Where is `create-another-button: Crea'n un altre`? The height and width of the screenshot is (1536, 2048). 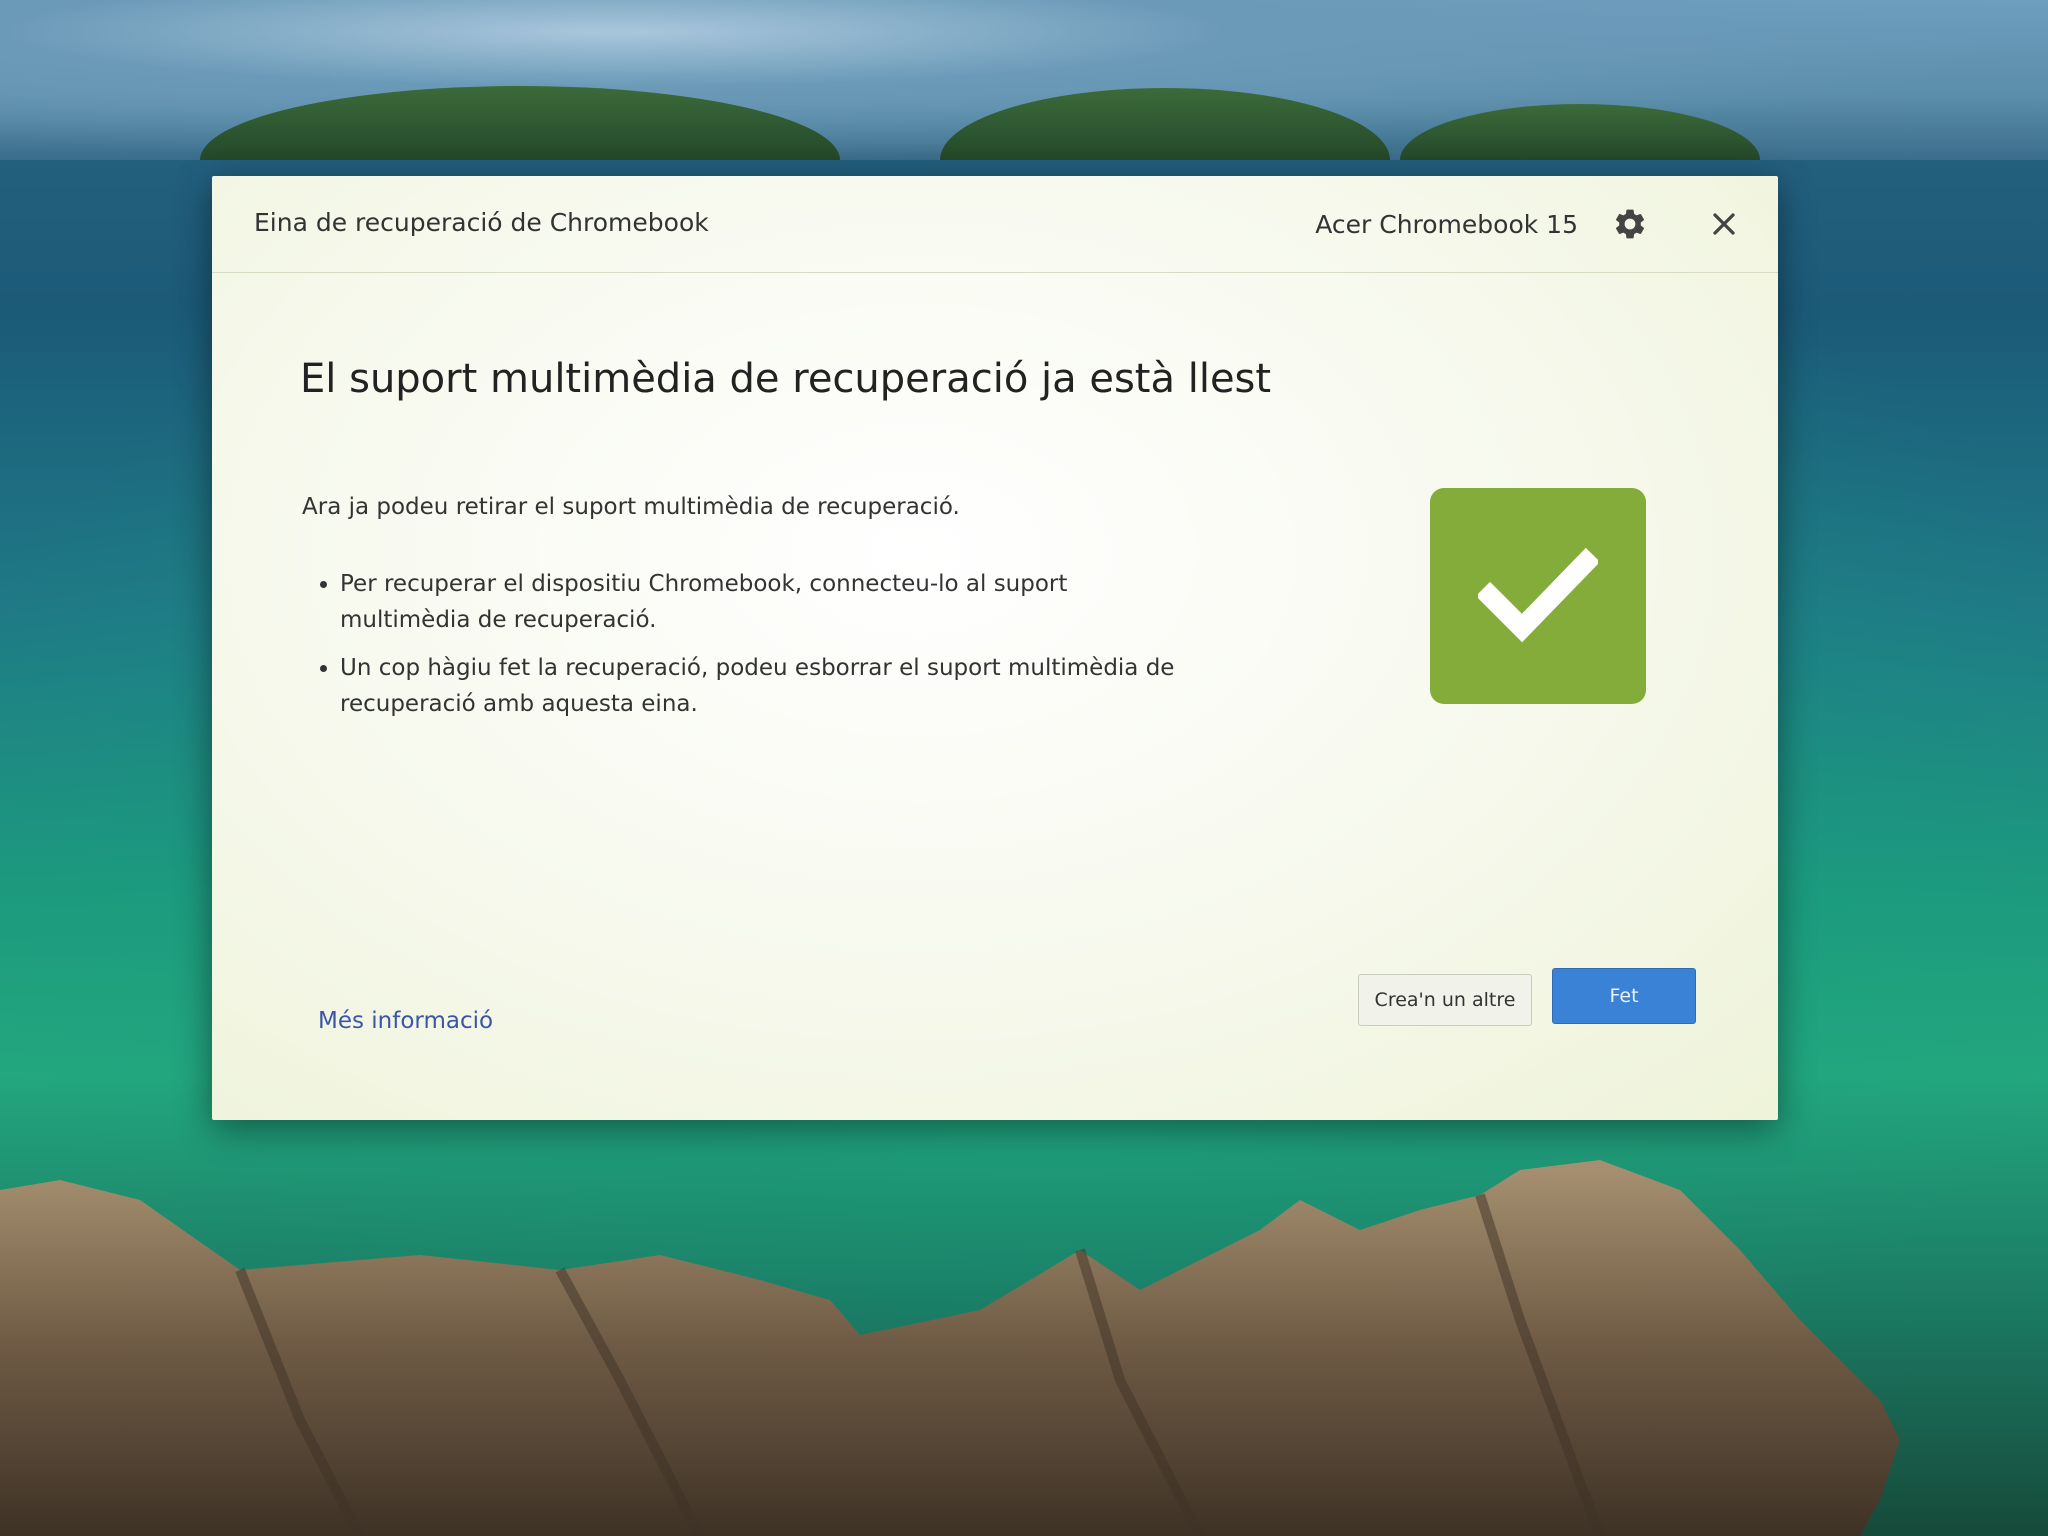
create-another-button: Crea'n un altre is located at coordinates (1445, 1000).